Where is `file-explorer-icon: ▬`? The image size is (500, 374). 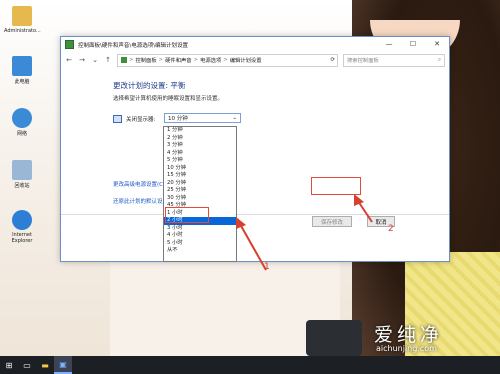 file-explorer-icon: ▬ is located at coordinates (45, 365).